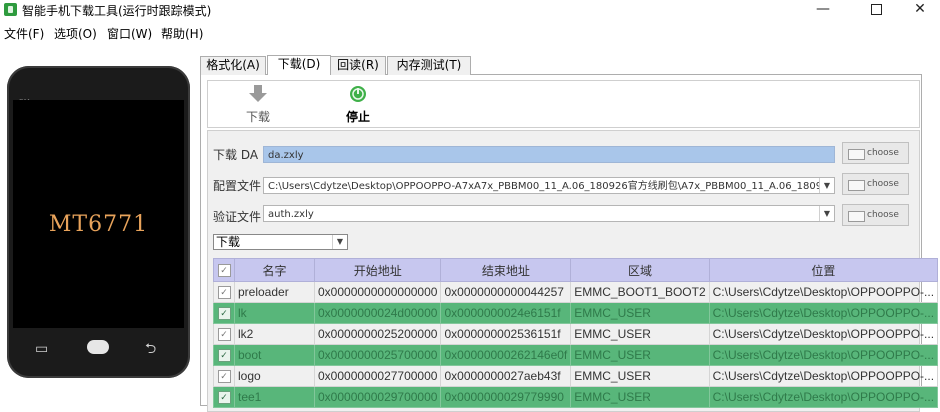 The height and width of the screenshot is (412, 940). Describe the element at coordinates (357, 117) in the screenshot. I see `stop-label: 停止` at that location.